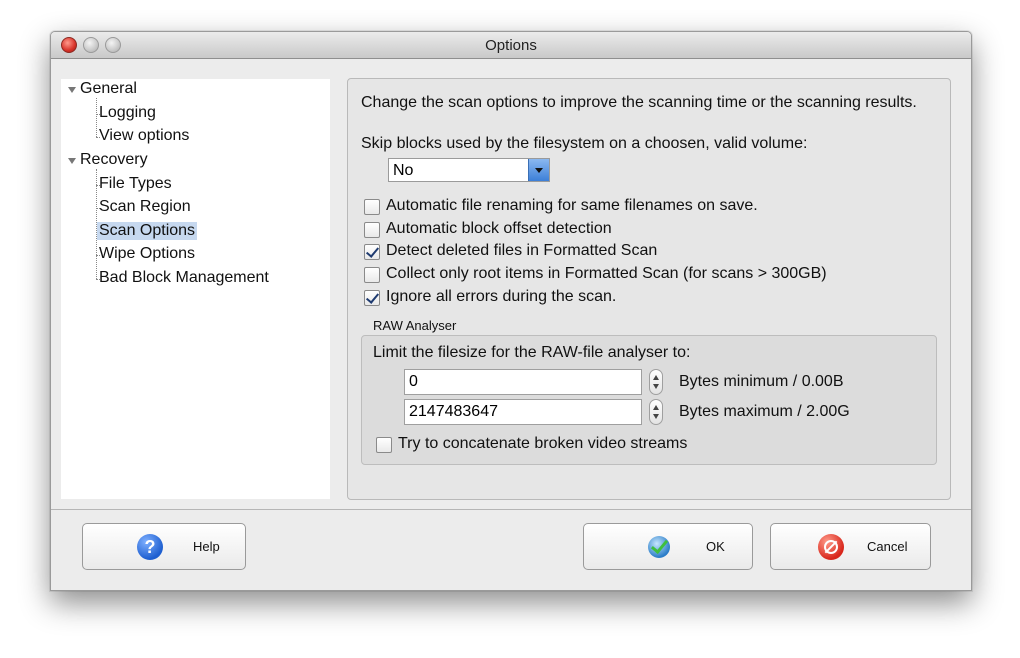 This screenshot has height=658, width=1020. What do you see at coordinates (542, 444) in the screenshot?
I see `checkbox-label: Try to concatenate broken video streams` at bounding box center [542, 444].